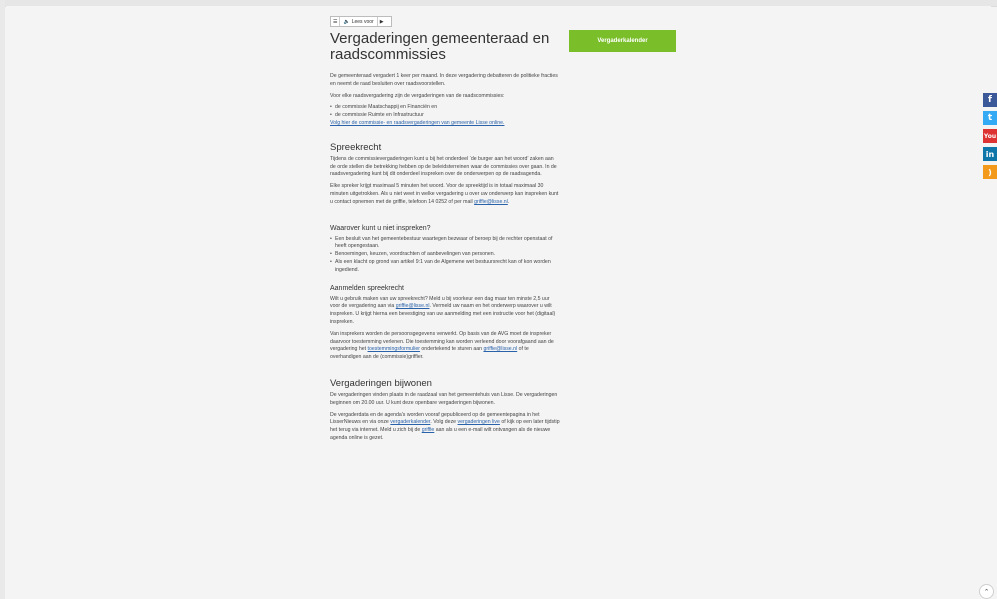 The image size is (997, 599). Describe the element at coordinates (479, 422) in the screenshot. I see `live-meetings-link: vergaderingen live` at that location.